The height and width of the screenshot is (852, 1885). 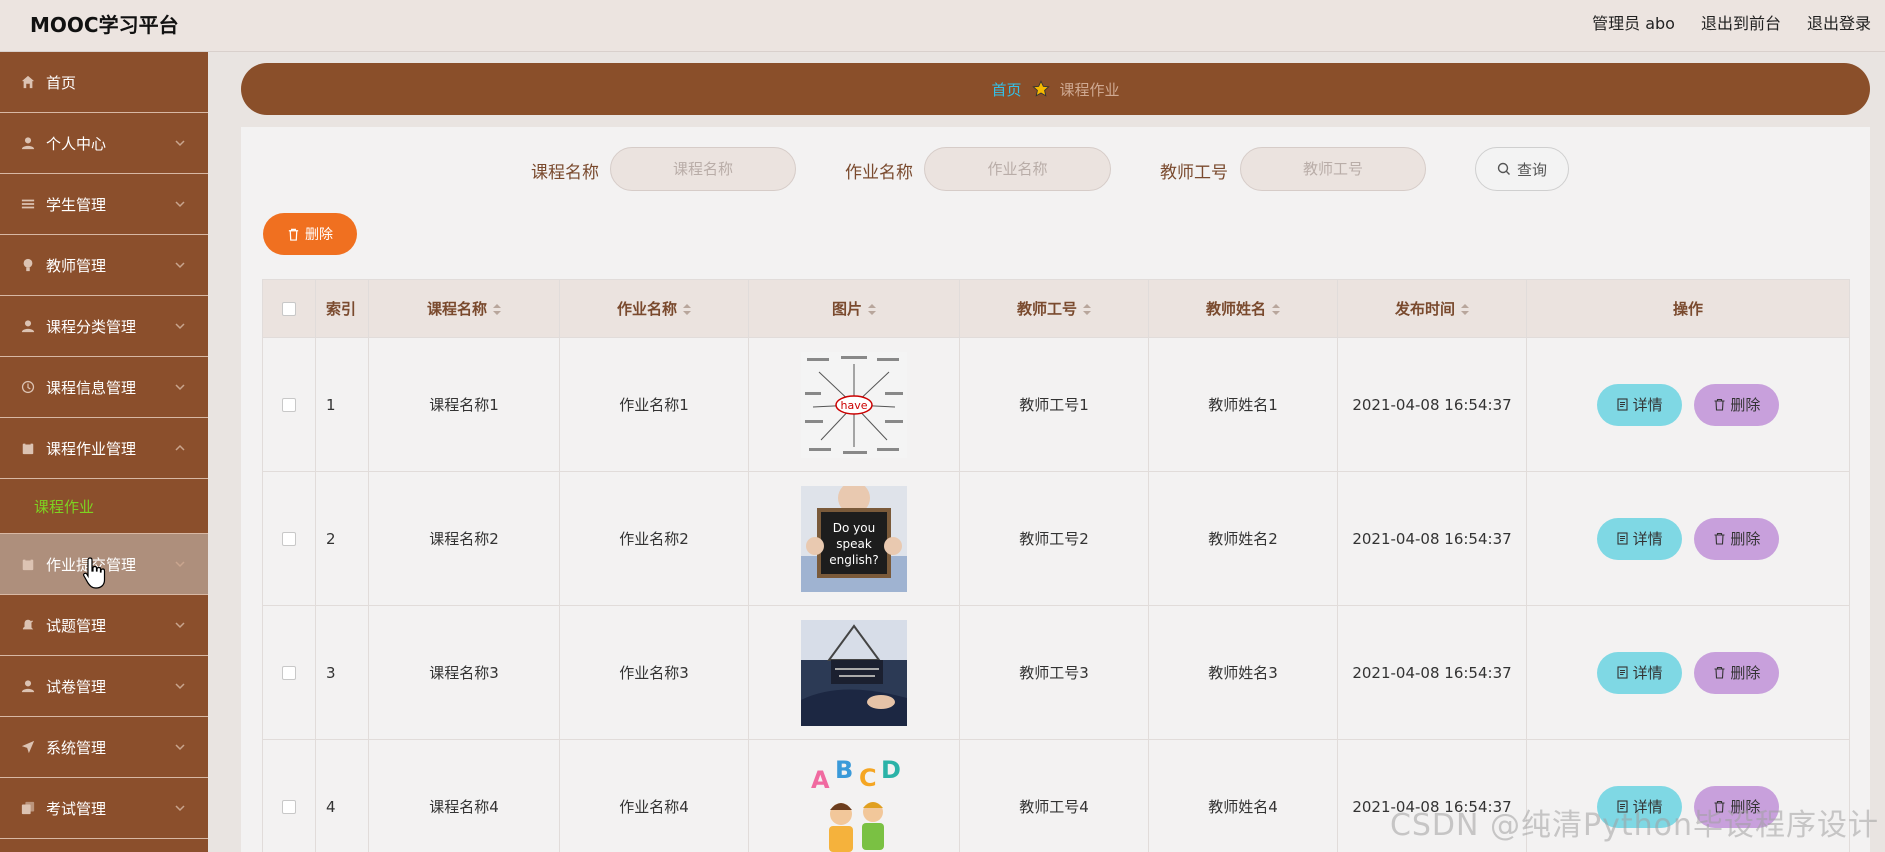 I want to click on homework-name-label: 作业名称, so click(x=879, y=173).